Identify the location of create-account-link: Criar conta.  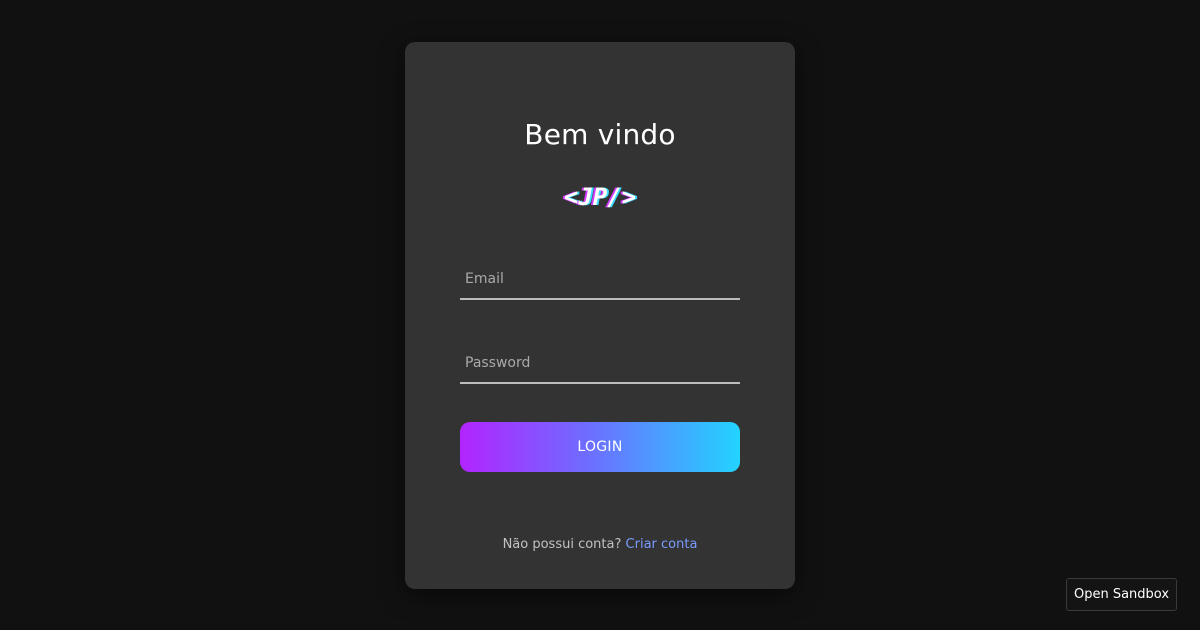
(662, 544).